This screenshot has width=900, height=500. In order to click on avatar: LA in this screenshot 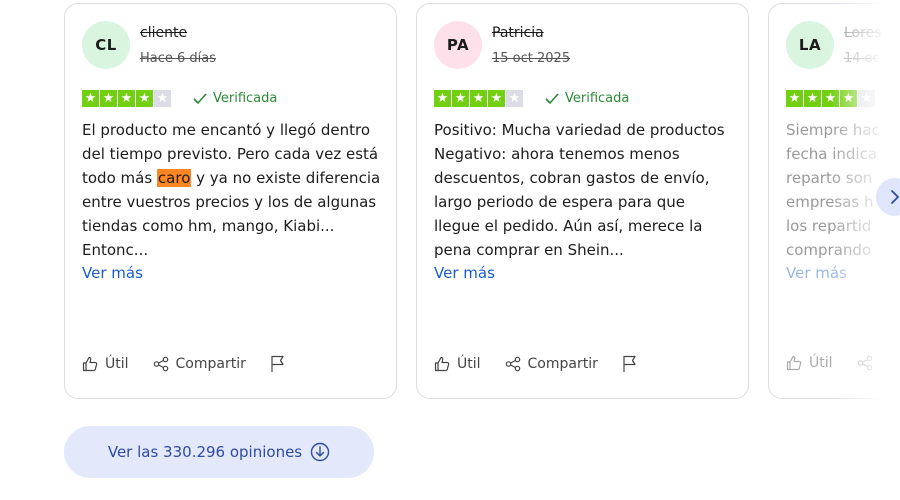, I will do `click(810, 45)`.